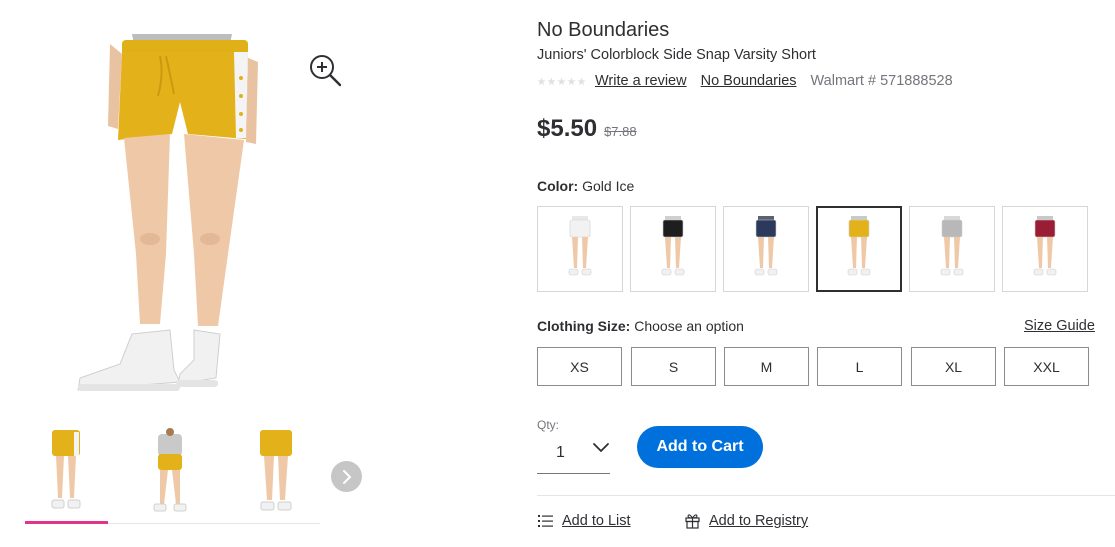 The width and height of the screenshot is (1115, 547). Describe the element at coordinates (689, 326) in the screenshot. I see `size-selected-value: Choose an option` at that location.